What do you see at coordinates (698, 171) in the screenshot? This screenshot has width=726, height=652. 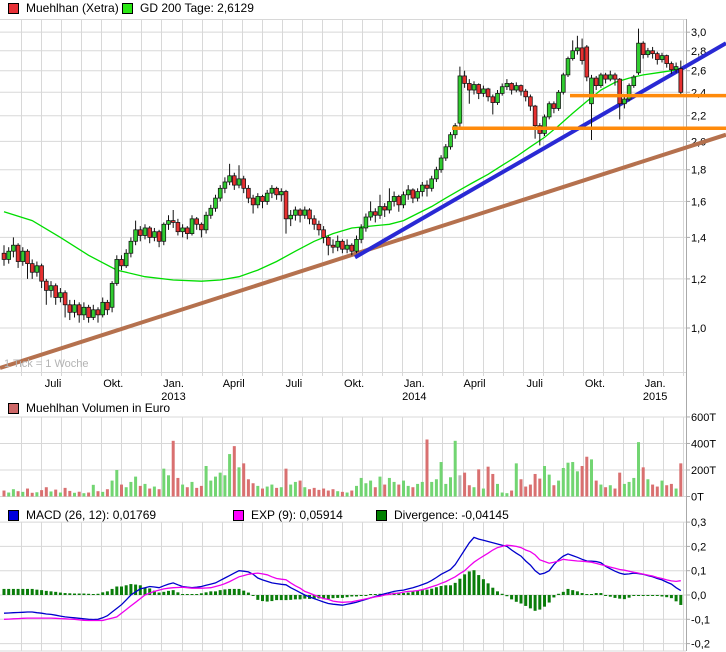 I see `svg-text: 1,8` at bounding box center [698, 171].